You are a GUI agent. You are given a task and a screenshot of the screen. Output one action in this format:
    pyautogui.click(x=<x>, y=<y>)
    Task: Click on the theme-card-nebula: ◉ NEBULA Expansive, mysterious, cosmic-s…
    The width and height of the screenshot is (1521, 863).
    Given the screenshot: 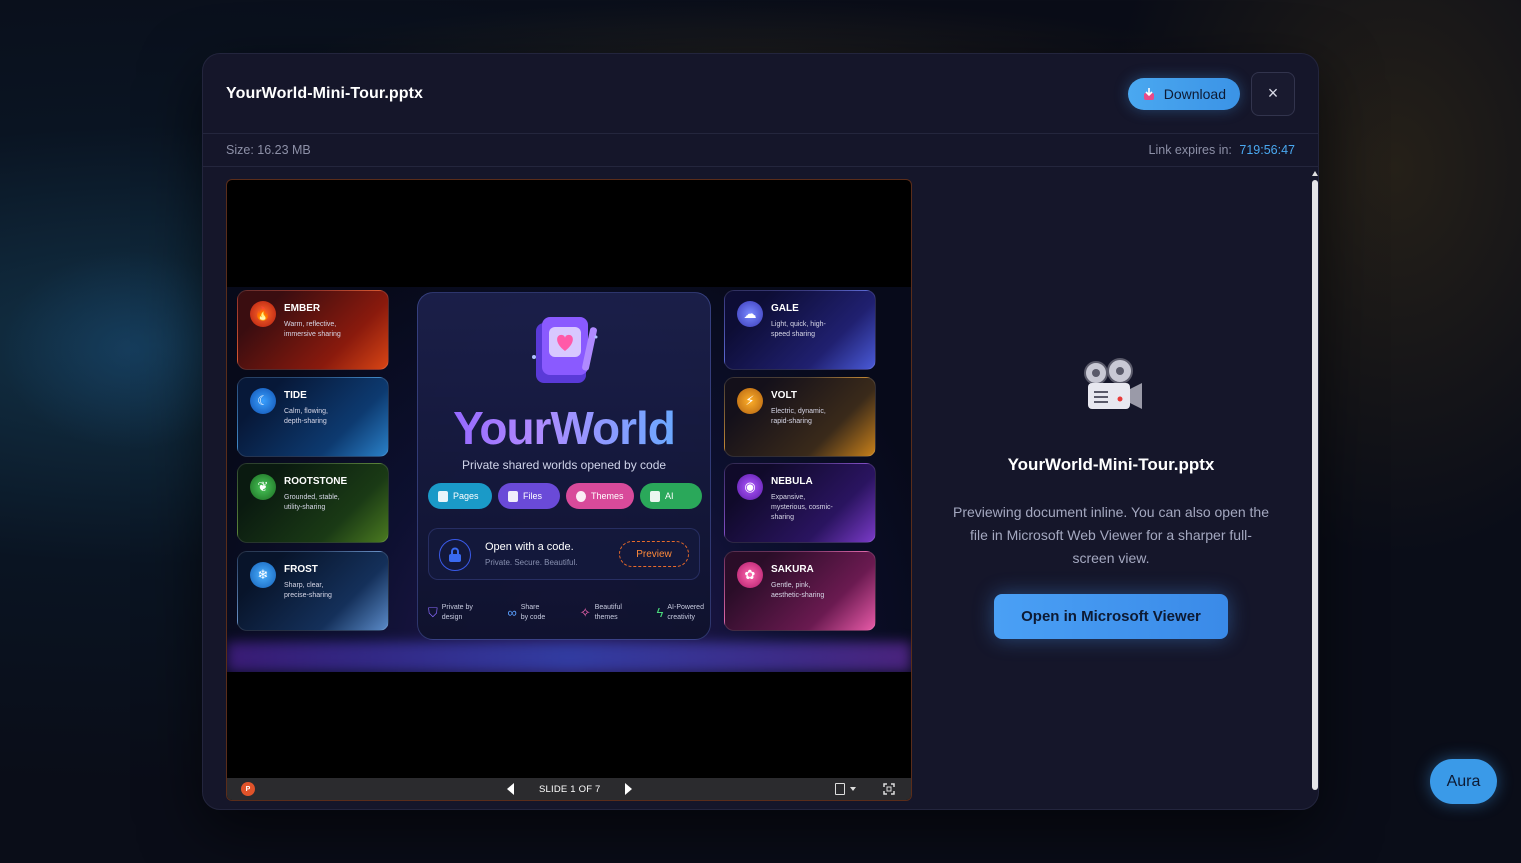 What is the action you would take?
    pyautogui.click(x=800, y=503)
    